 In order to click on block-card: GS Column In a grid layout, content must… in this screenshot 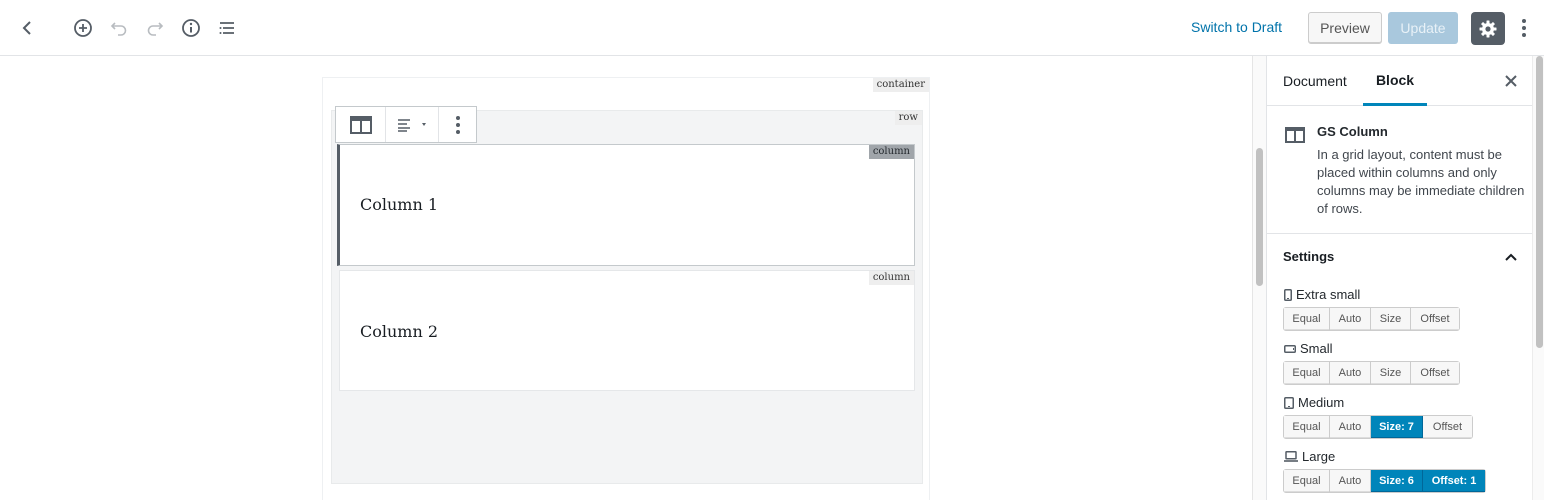, I will do `click(1400, 170)`.